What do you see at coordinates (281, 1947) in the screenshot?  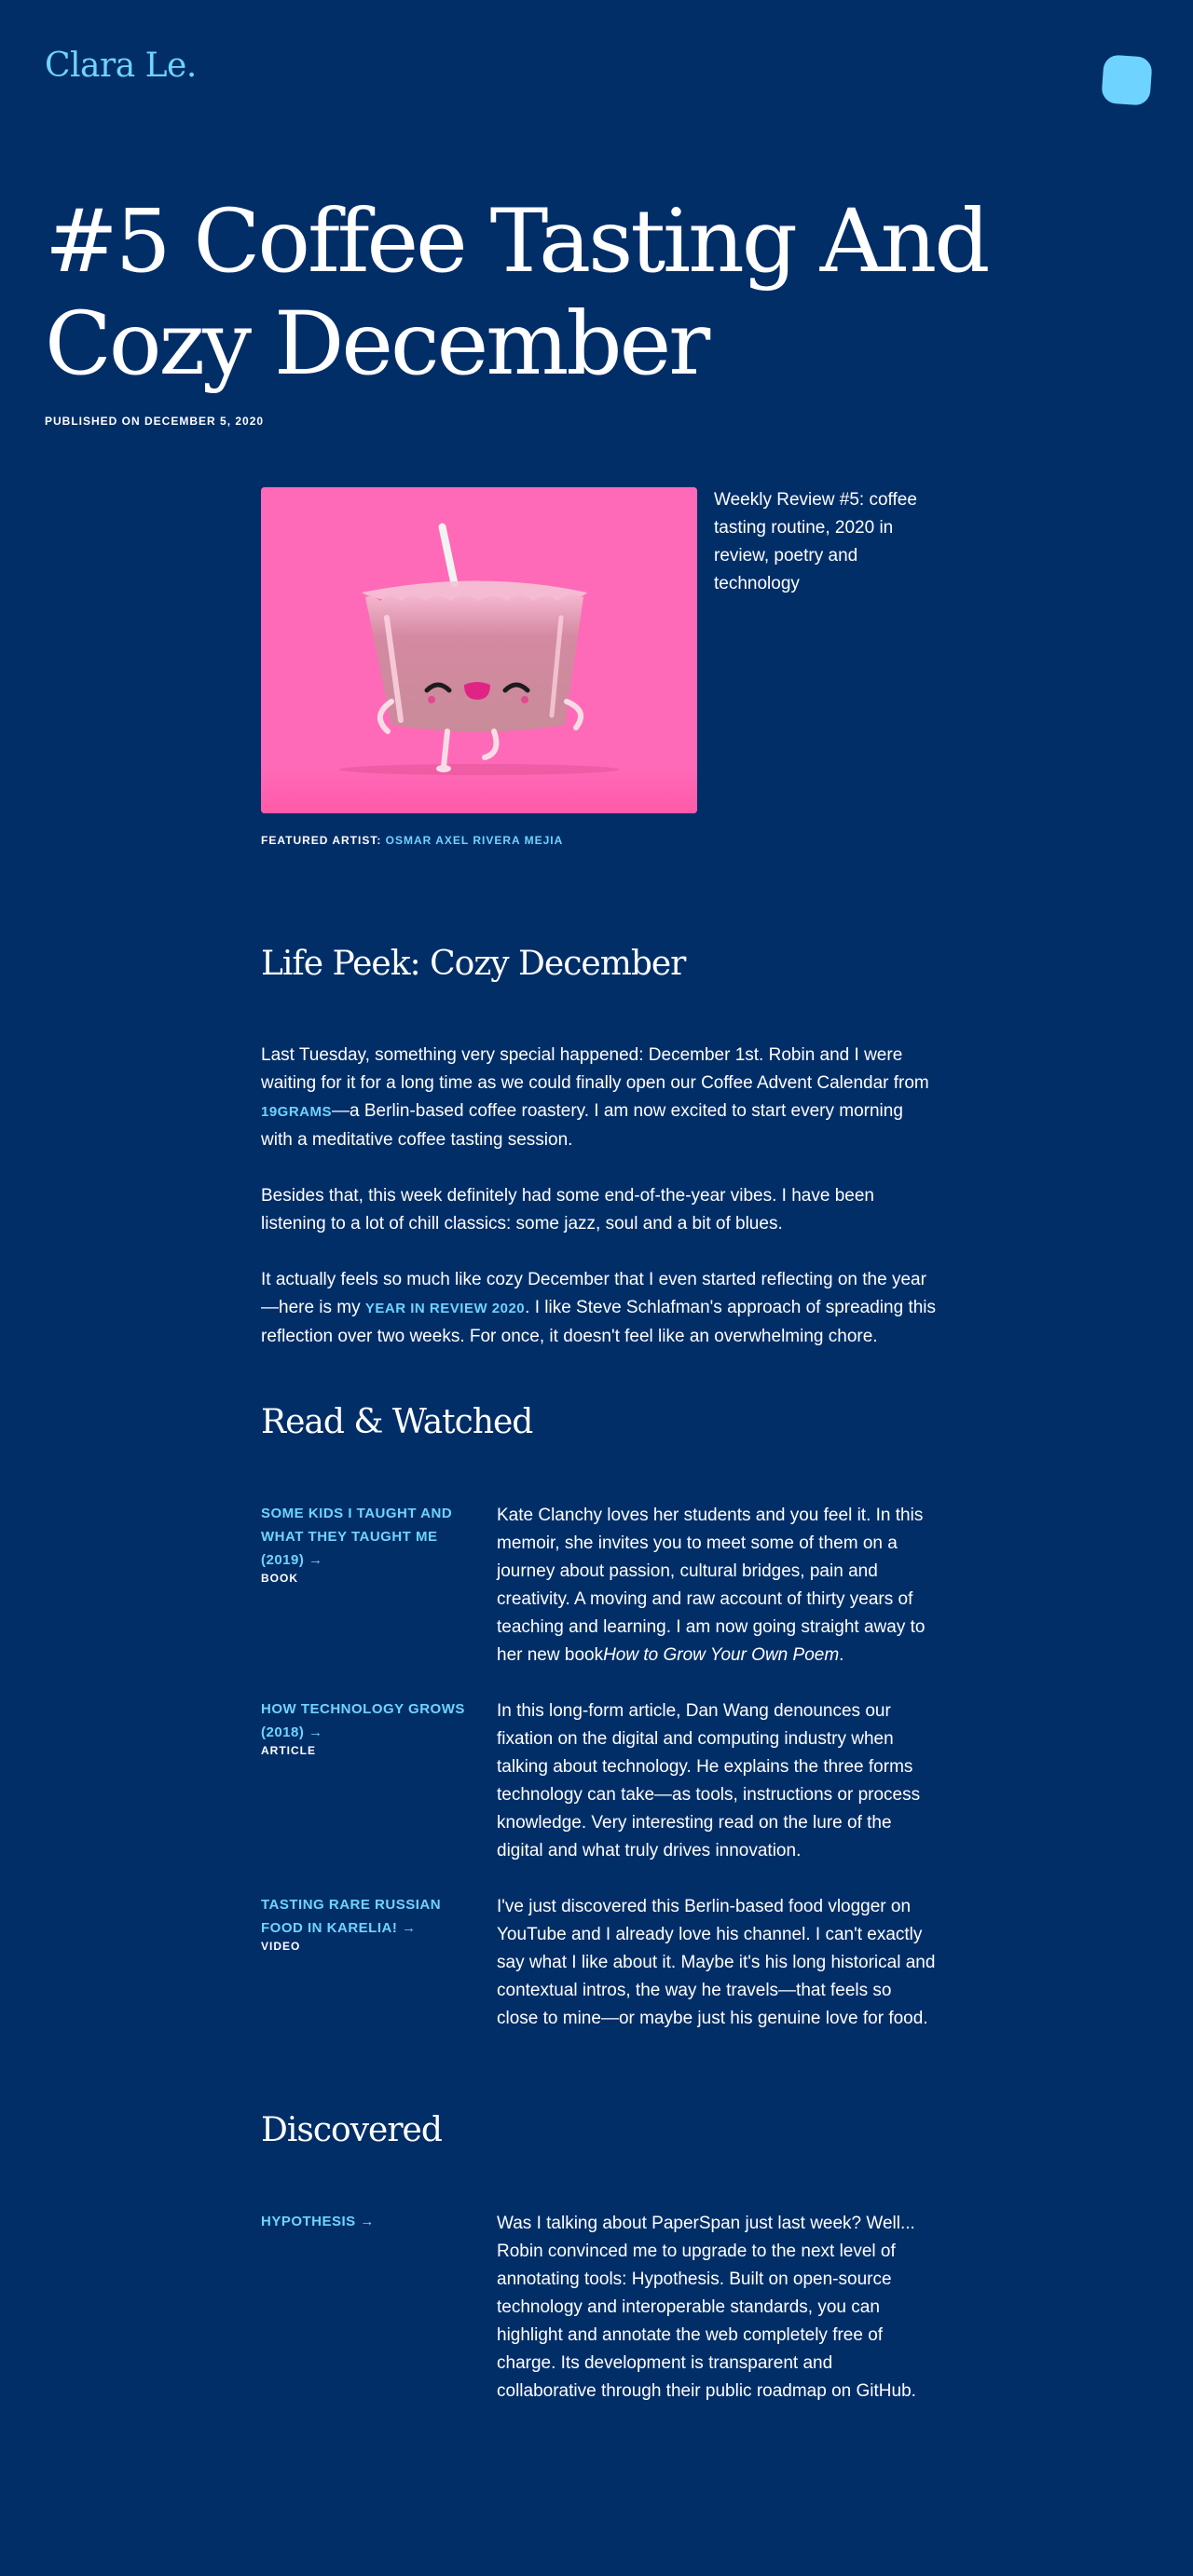 I see `read-item-type: VIDEO` at bounding box center [281, 1947].